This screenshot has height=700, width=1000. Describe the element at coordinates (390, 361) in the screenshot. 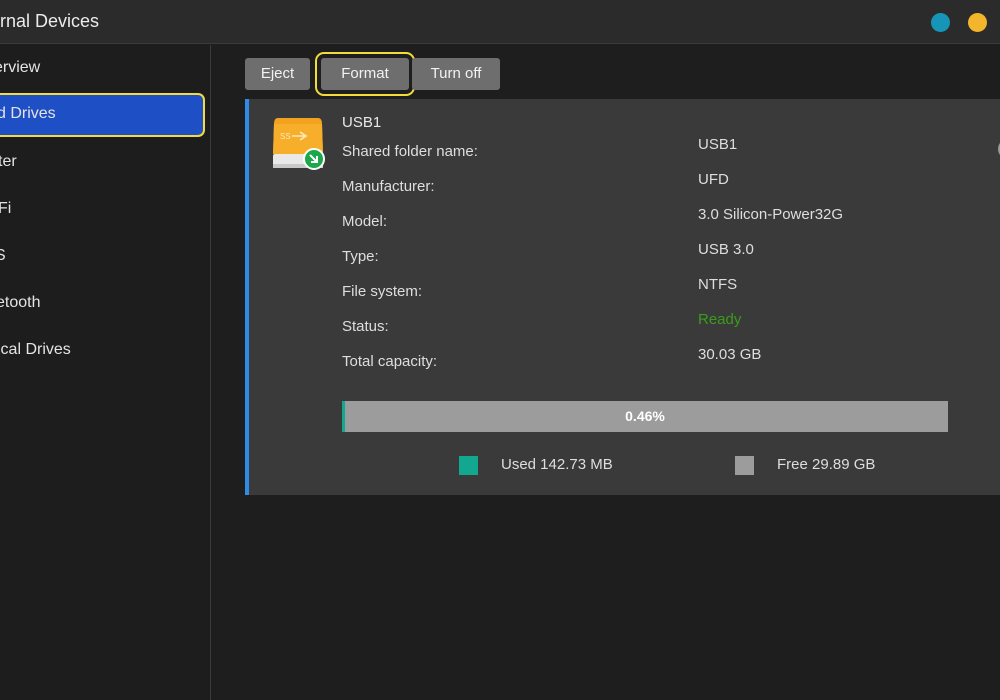

I see `field-label: Total capacity:` at that location.